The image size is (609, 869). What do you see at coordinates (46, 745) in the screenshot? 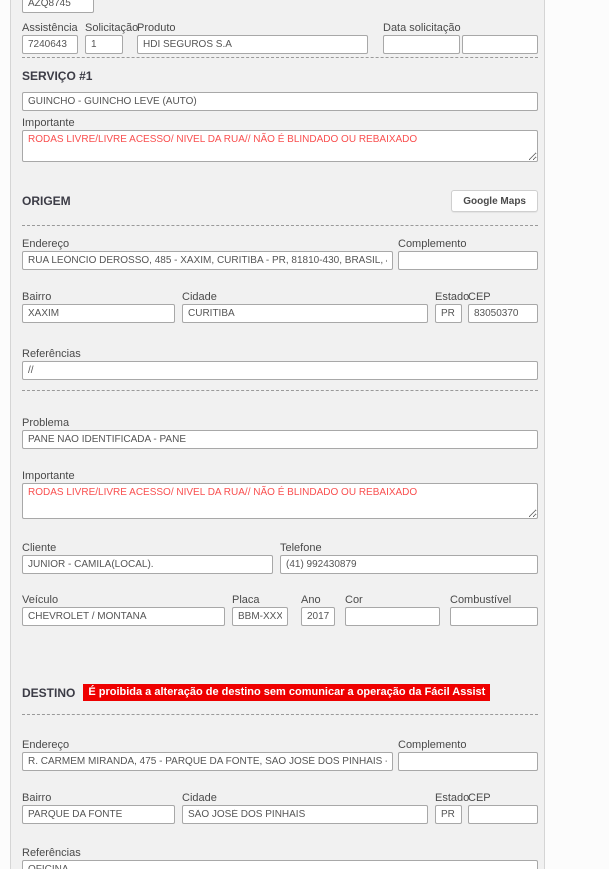
I see `destino-endereco-label: Endereço` at bounding box center [46, 745].